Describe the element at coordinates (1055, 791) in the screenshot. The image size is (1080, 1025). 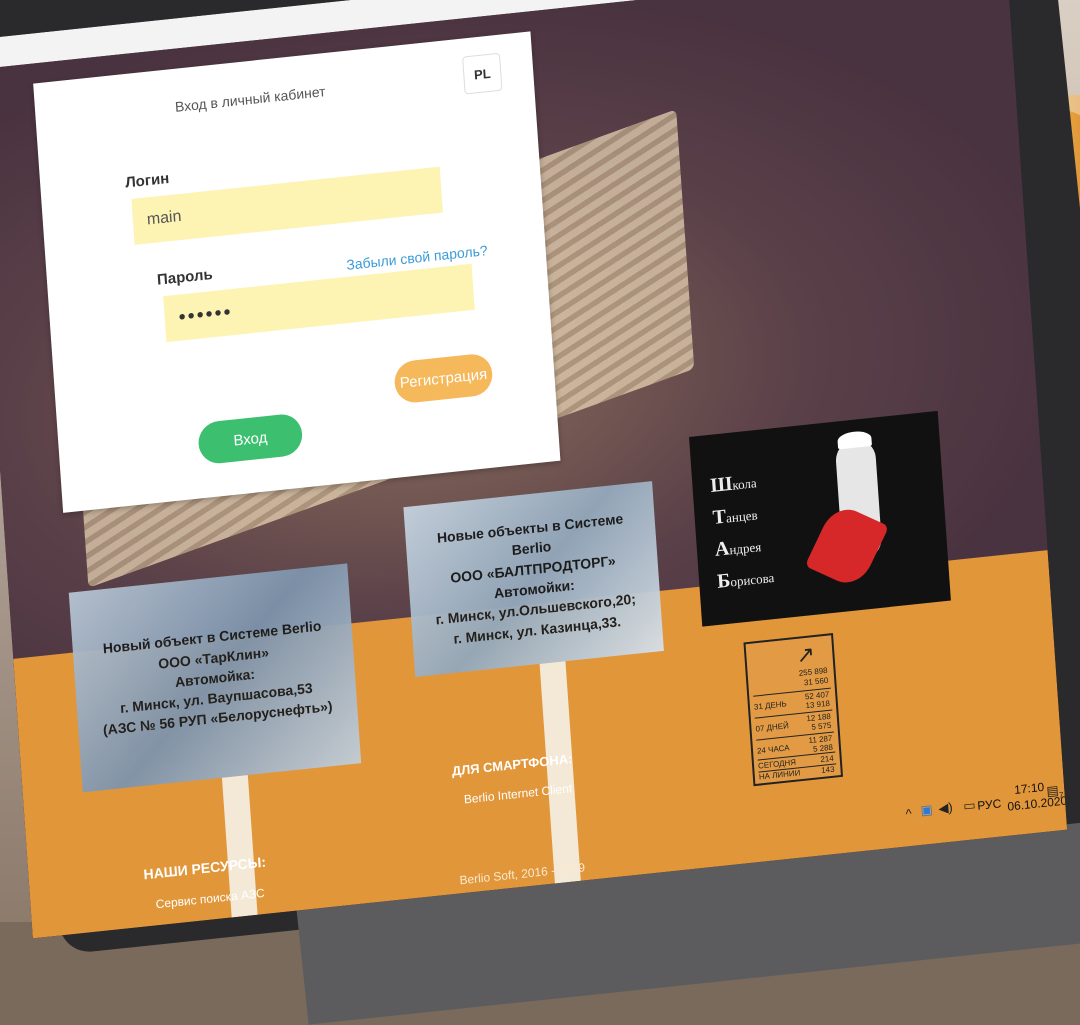
I see `notification-icon: ▤7` at that location.